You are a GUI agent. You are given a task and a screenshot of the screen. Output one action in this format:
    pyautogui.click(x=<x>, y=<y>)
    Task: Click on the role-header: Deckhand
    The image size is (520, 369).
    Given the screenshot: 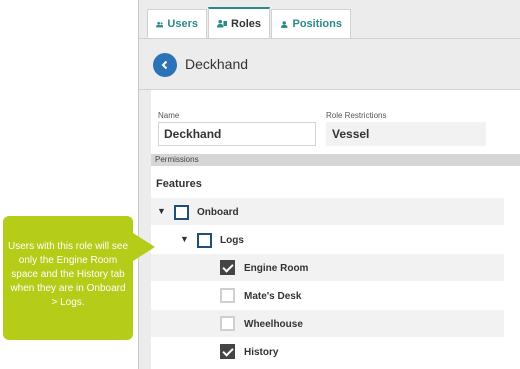 What is the action you would take?
    pyautogui.click(x=329, y=64)
    